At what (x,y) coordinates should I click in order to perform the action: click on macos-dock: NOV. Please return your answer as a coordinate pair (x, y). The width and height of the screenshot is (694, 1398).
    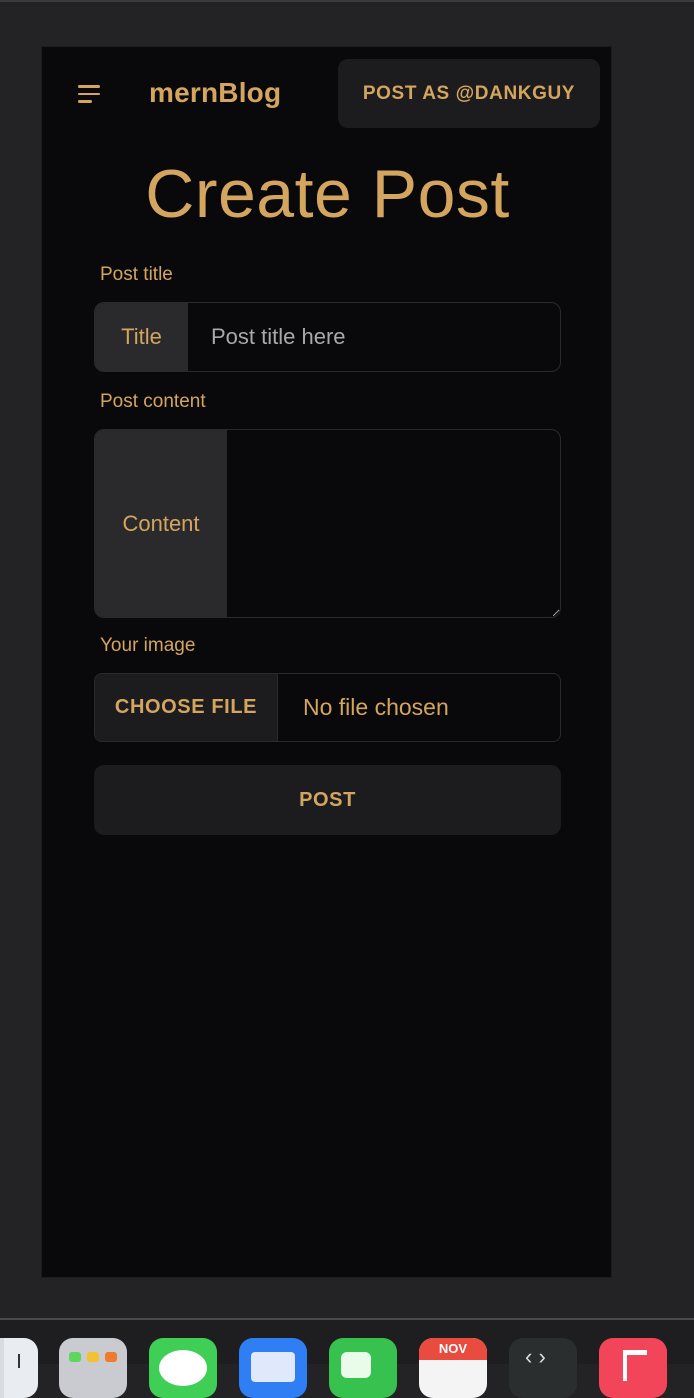
    Looking at the image, I should click on (347, 1359).